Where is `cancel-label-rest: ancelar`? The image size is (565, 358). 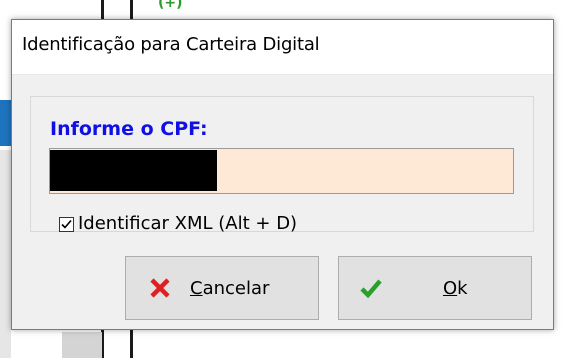 cancel-label-rest: ancelar is located at coordinates (236, 288).